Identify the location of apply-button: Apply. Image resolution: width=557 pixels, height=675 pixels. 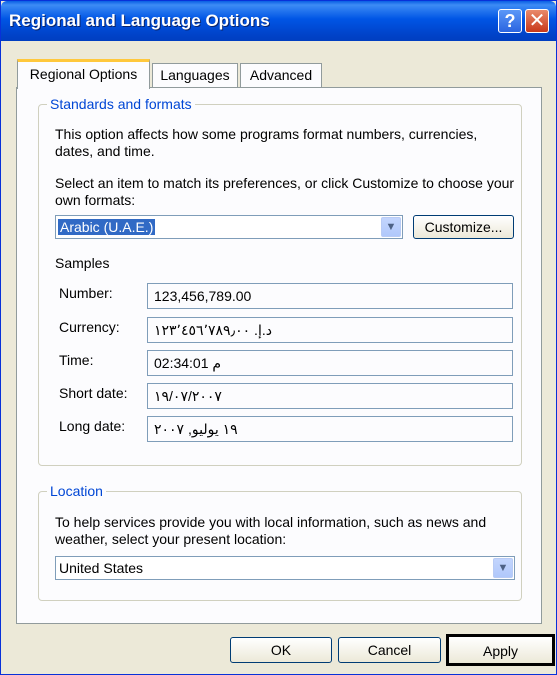
(500, 650).